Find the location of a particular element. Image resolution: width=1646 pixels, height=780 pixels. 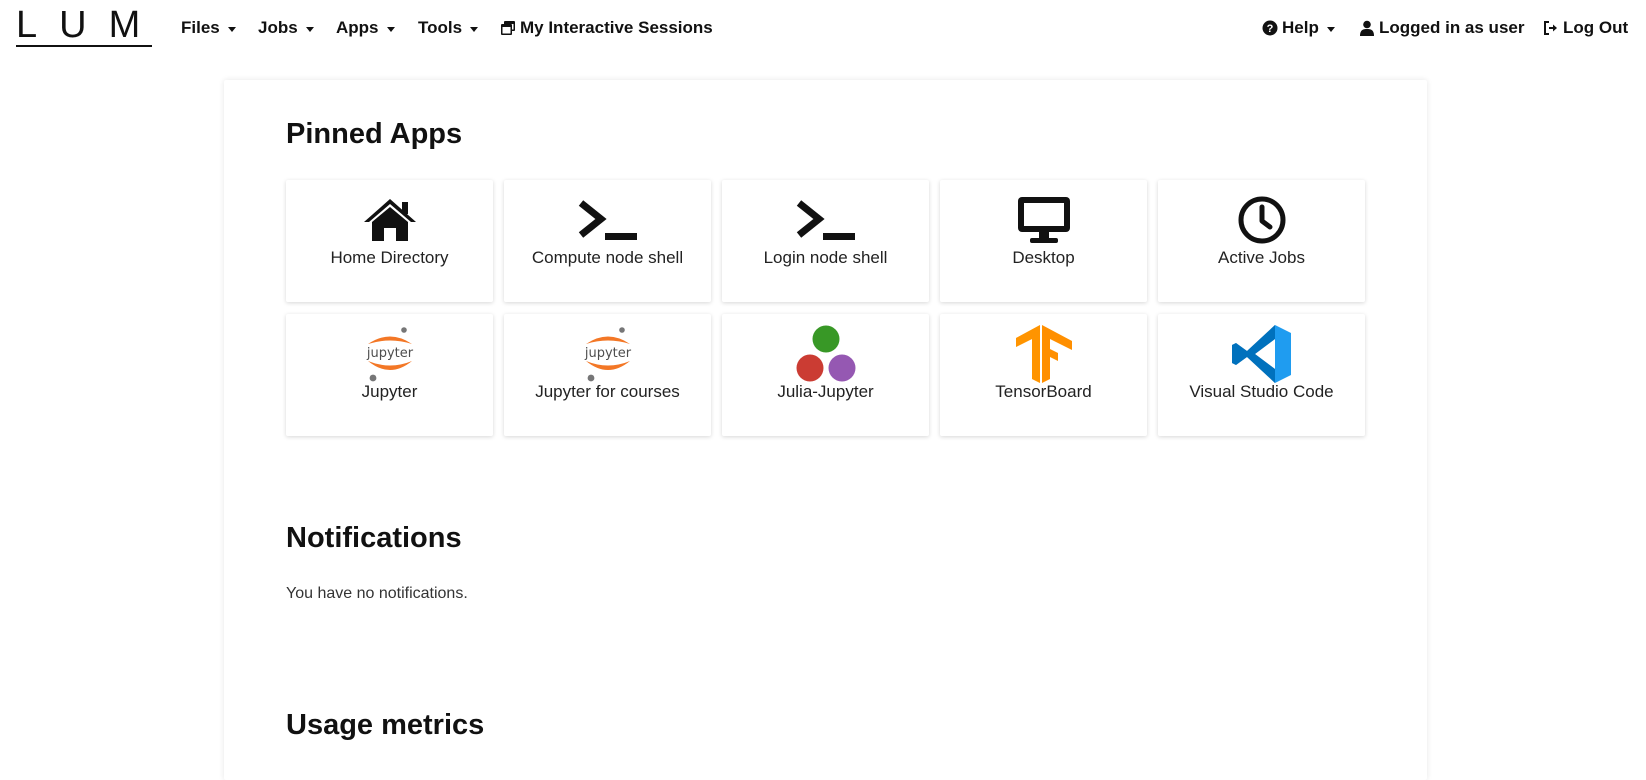

notifications-heading: Notifications is located at coordinates (374, 538).